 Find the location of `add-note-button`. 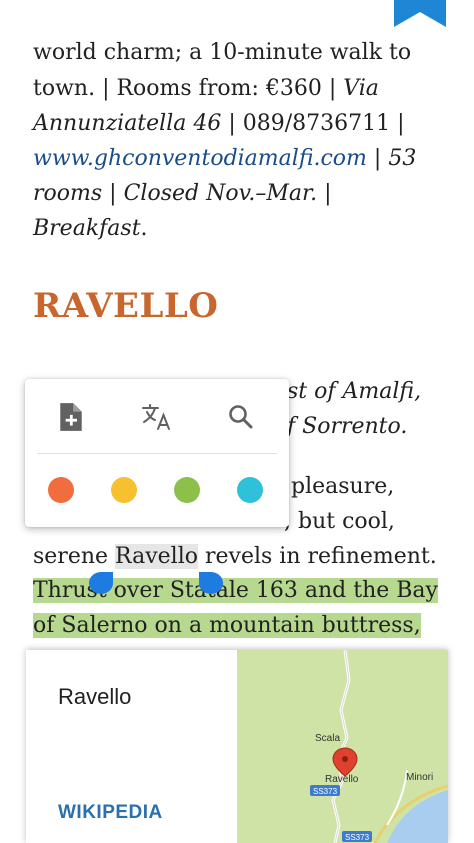

add-note-button is located at coordinates (71, 417).